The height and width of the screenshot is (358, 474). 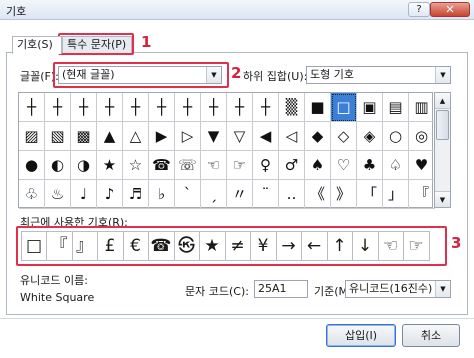 I want to click on symbol-cell: ●, so click(x=32, y=165).